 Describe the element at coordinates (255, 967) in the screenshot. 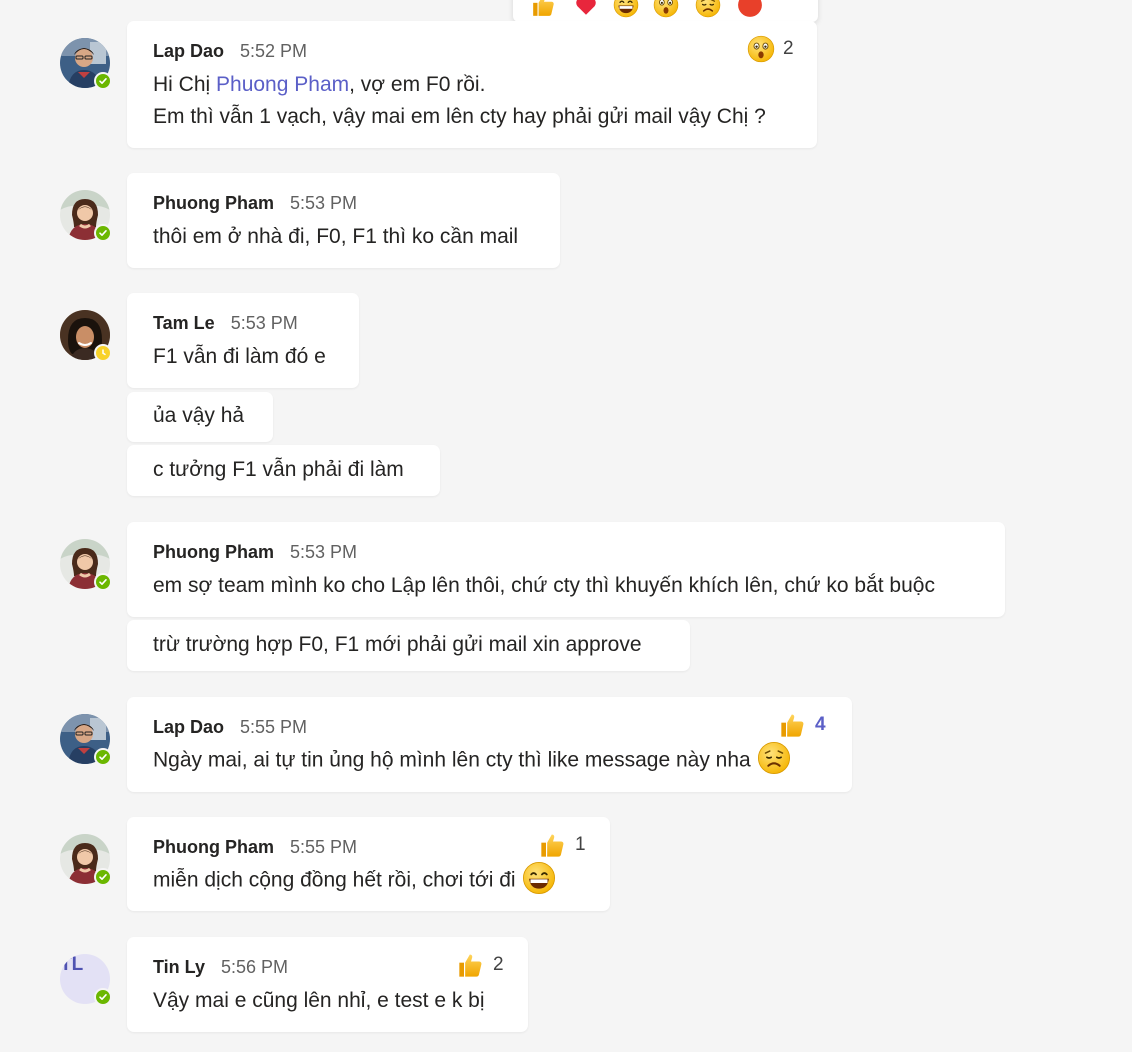

I see `message-time: 5:56 PM` at that location.